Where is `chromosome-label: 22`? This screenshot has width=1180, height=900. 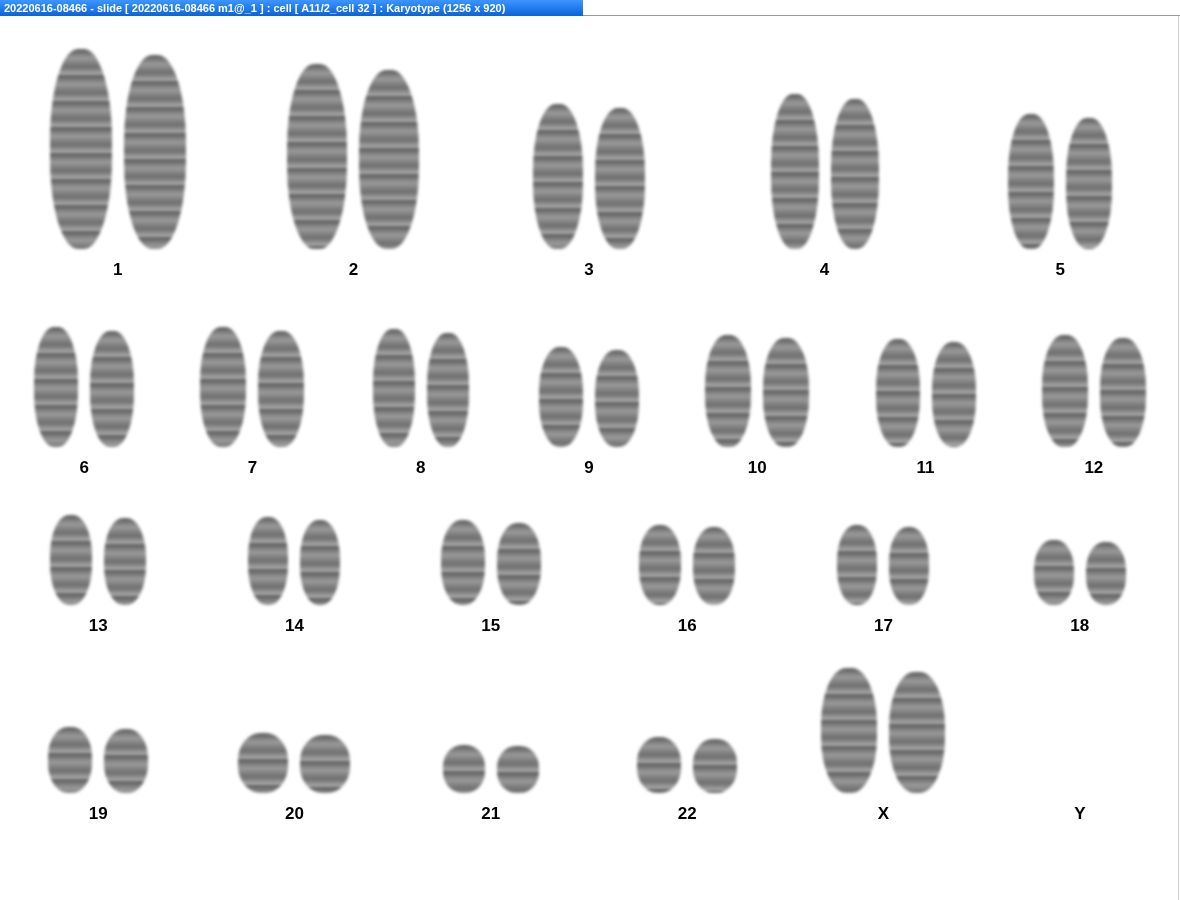
chromosome-label: 22 is located at coordinates (687, 813).